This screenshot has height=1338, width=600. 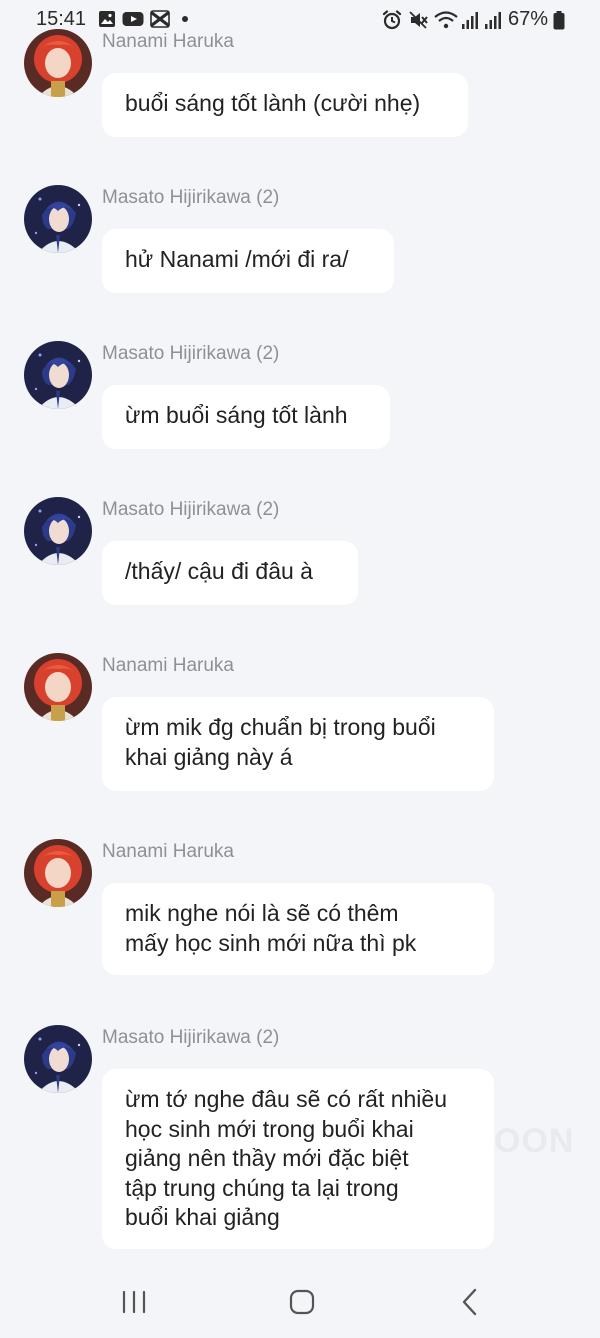 What do you see at coordinates (418, 20) in the screenshot?
I see `mute-icon` at bounding box center [418, 20].